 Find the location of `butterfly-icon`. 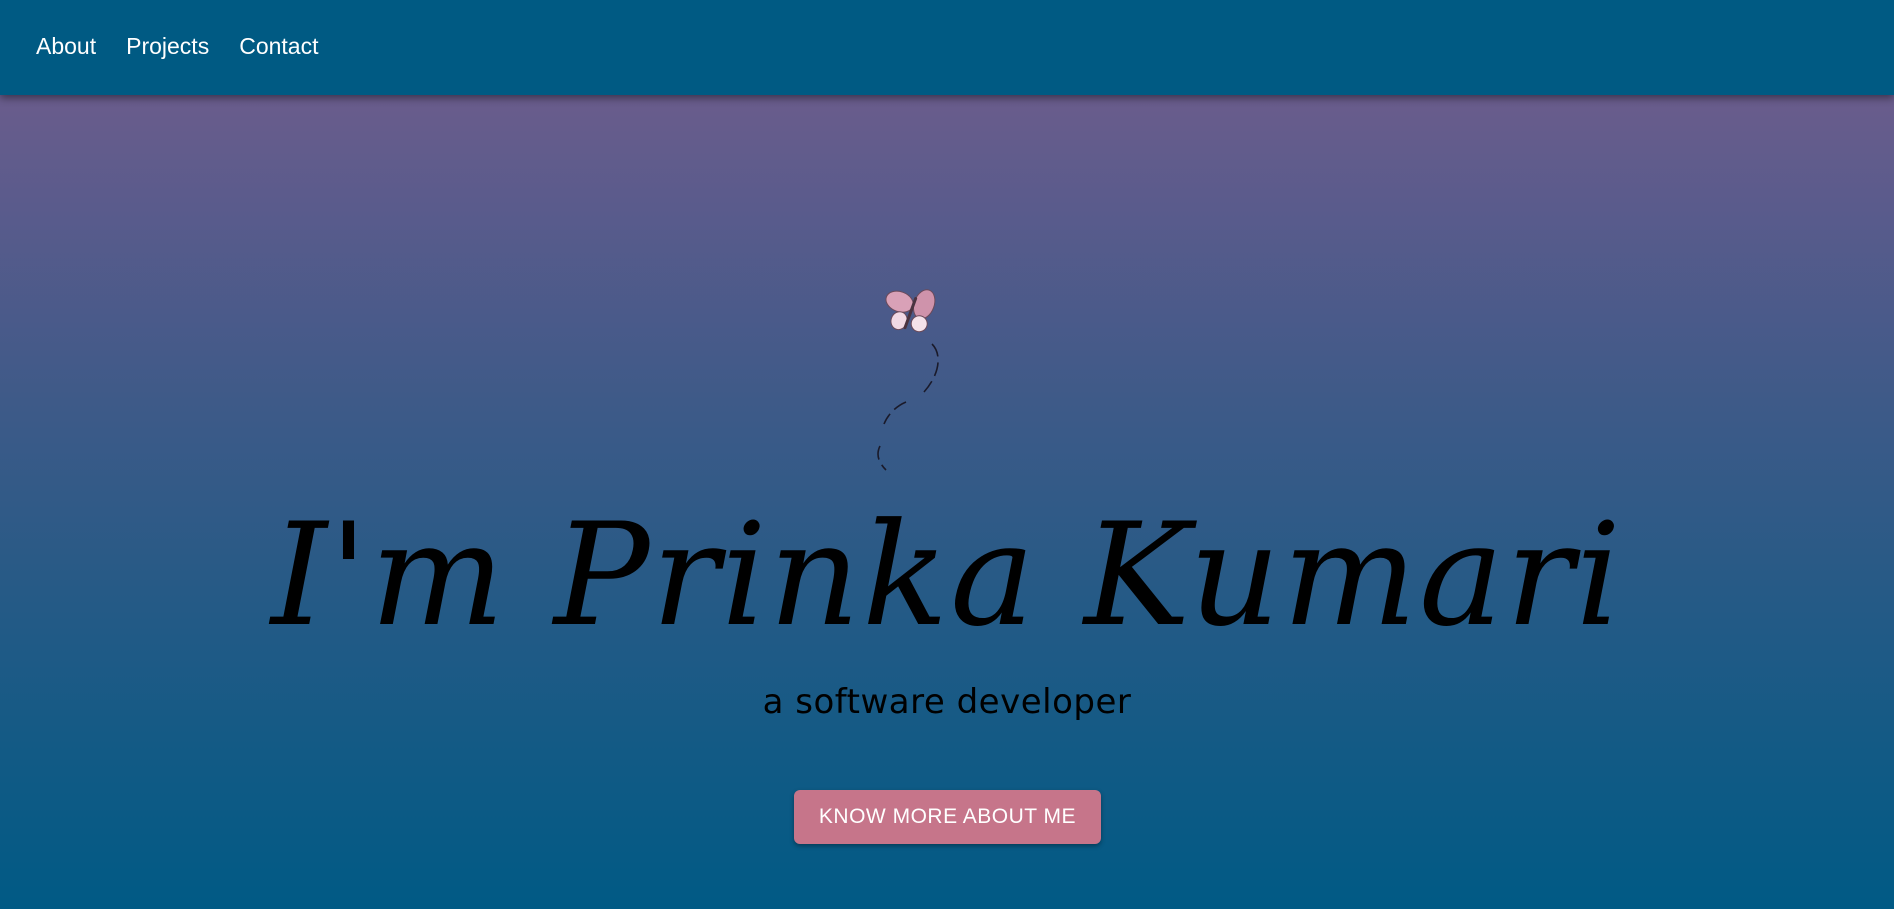

butterfly-icon is located at coordinates (908, 380).